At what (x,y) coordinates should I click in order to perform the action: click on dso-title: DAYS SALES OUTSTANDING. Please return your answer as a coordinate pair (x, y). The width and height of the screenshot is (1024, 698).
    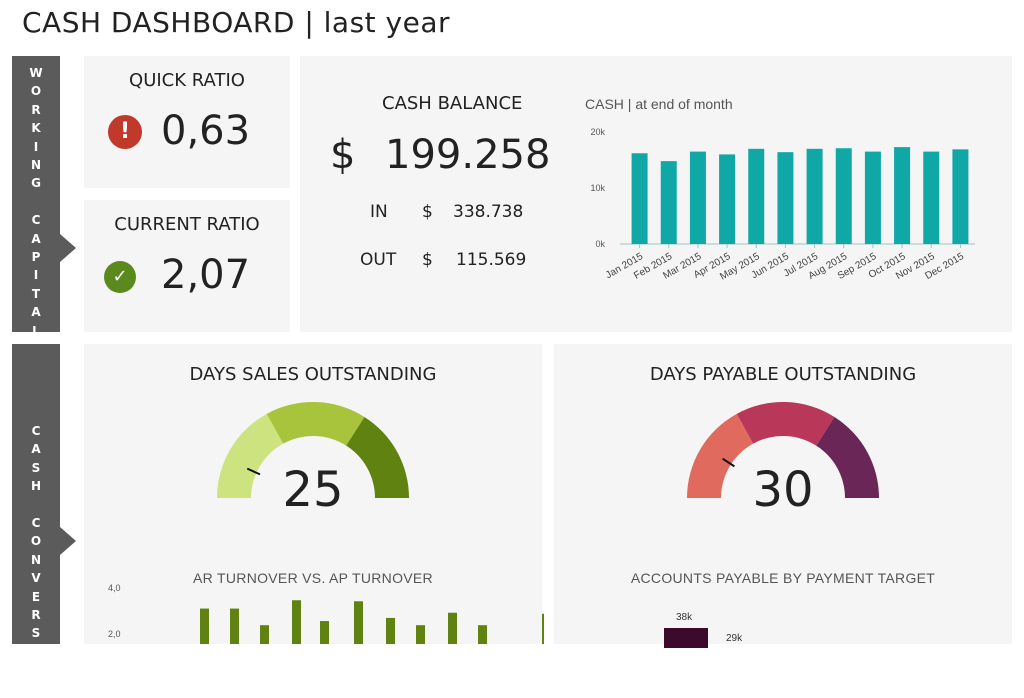
    Looking at the image, I should click on (313, 374).